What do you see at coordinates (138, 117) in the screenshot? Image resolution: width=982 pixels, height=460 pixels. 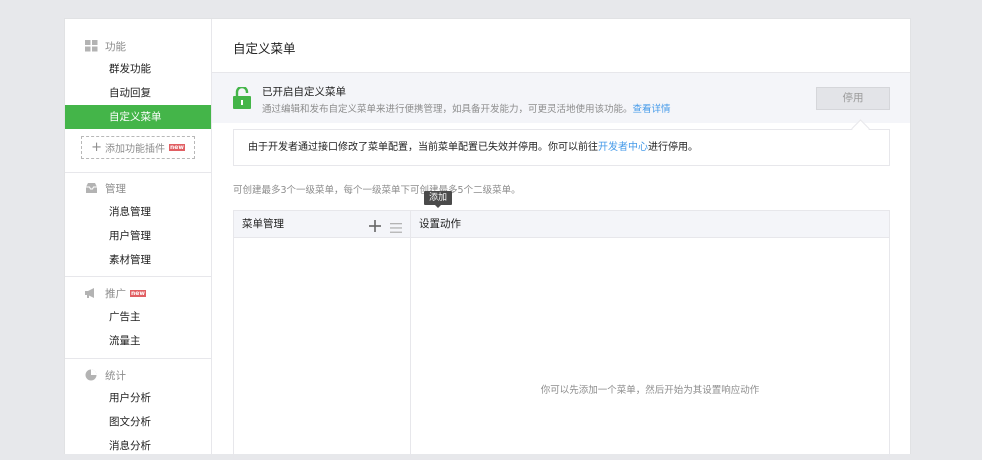 I see `sidebar-item-custom-menu: 自定义菜单` at bounding box center [138, 117].